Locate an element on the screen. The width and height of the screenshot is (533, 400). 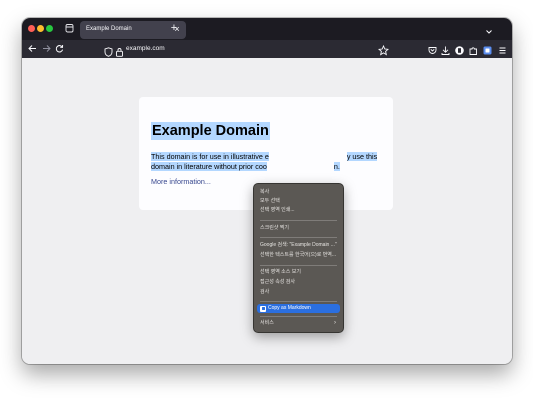
extensions-puzzle-icon is located at coordinates (473, 49).